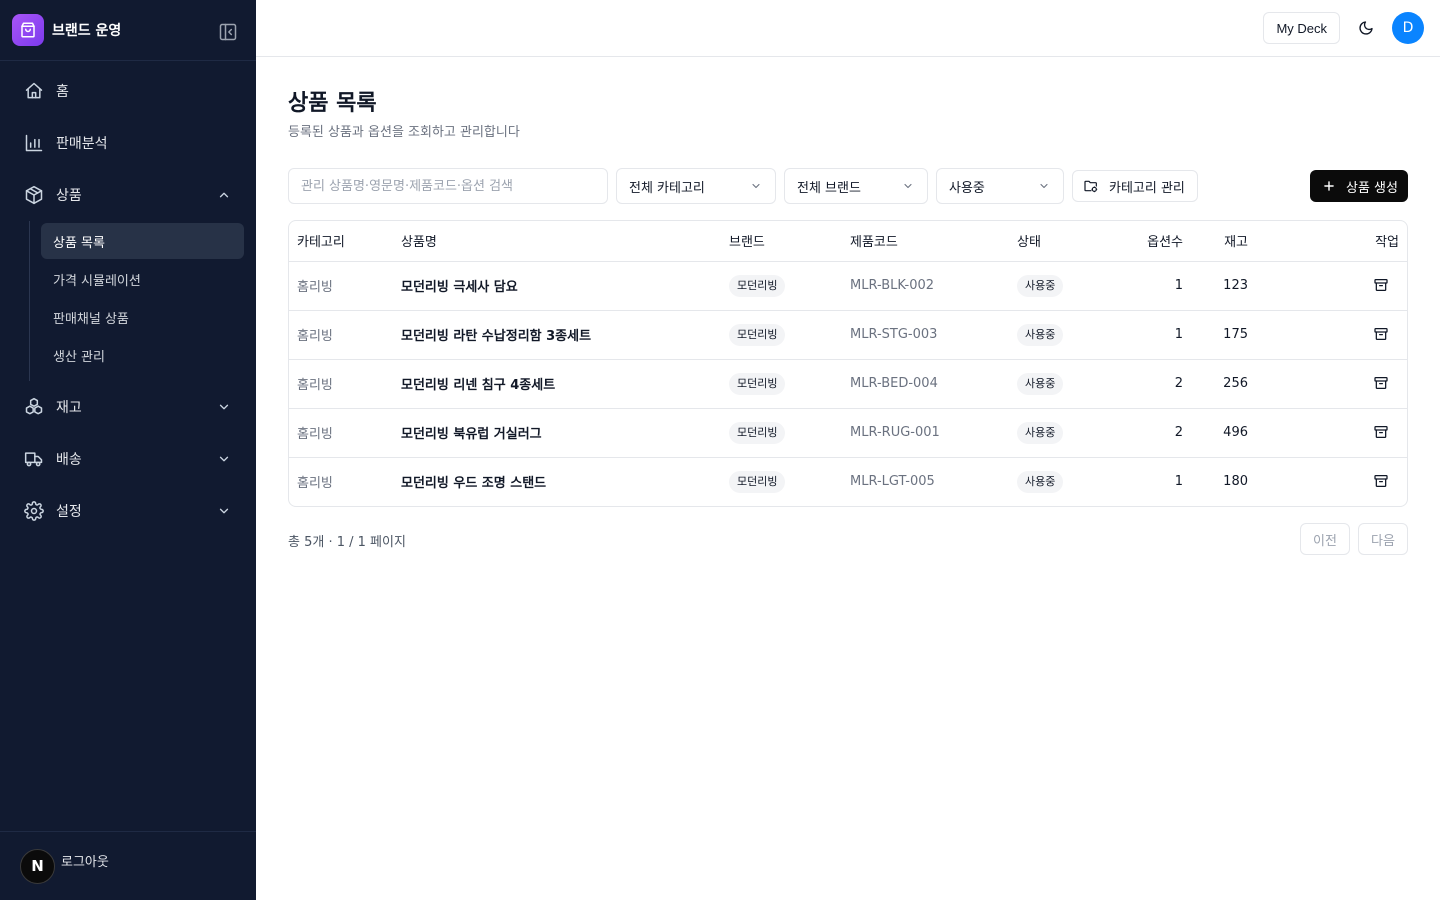  Describe the element at coordinates (1223, 286) in the screenshot. I see `cell-stock: 123` at that location.